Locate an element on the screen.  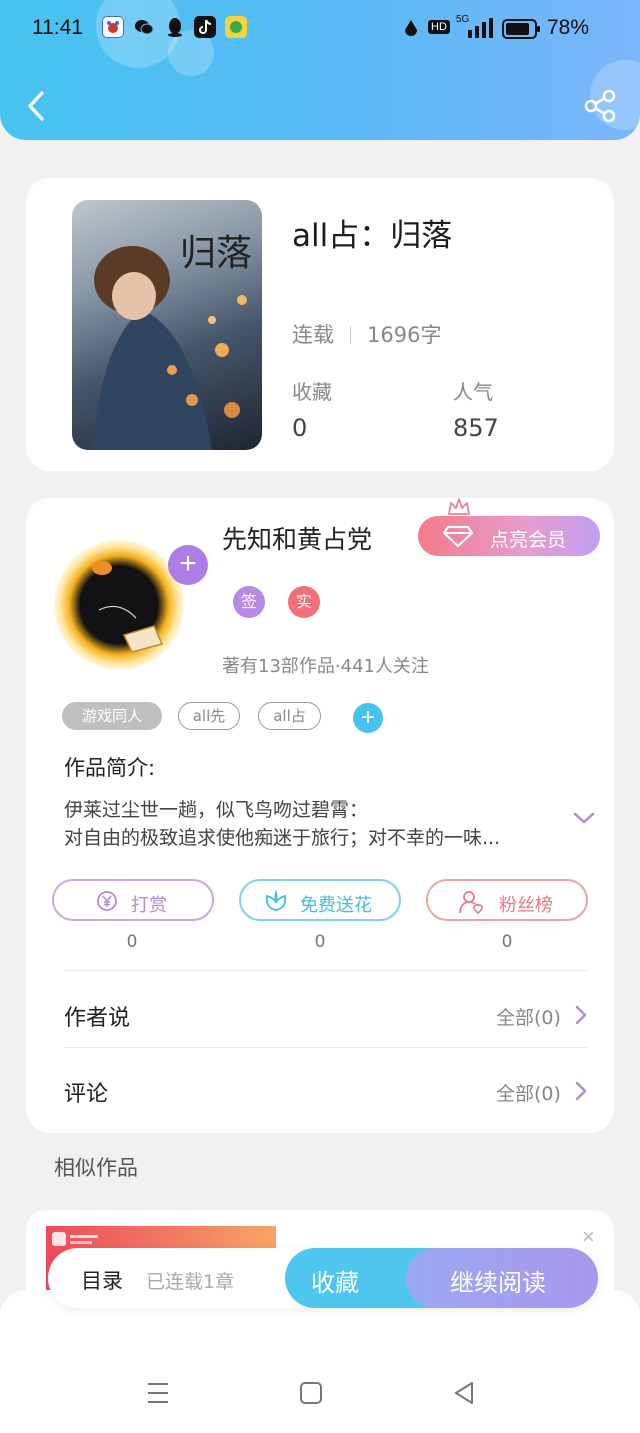
comments-label: 评论 is located at coordinates (86, 1094).